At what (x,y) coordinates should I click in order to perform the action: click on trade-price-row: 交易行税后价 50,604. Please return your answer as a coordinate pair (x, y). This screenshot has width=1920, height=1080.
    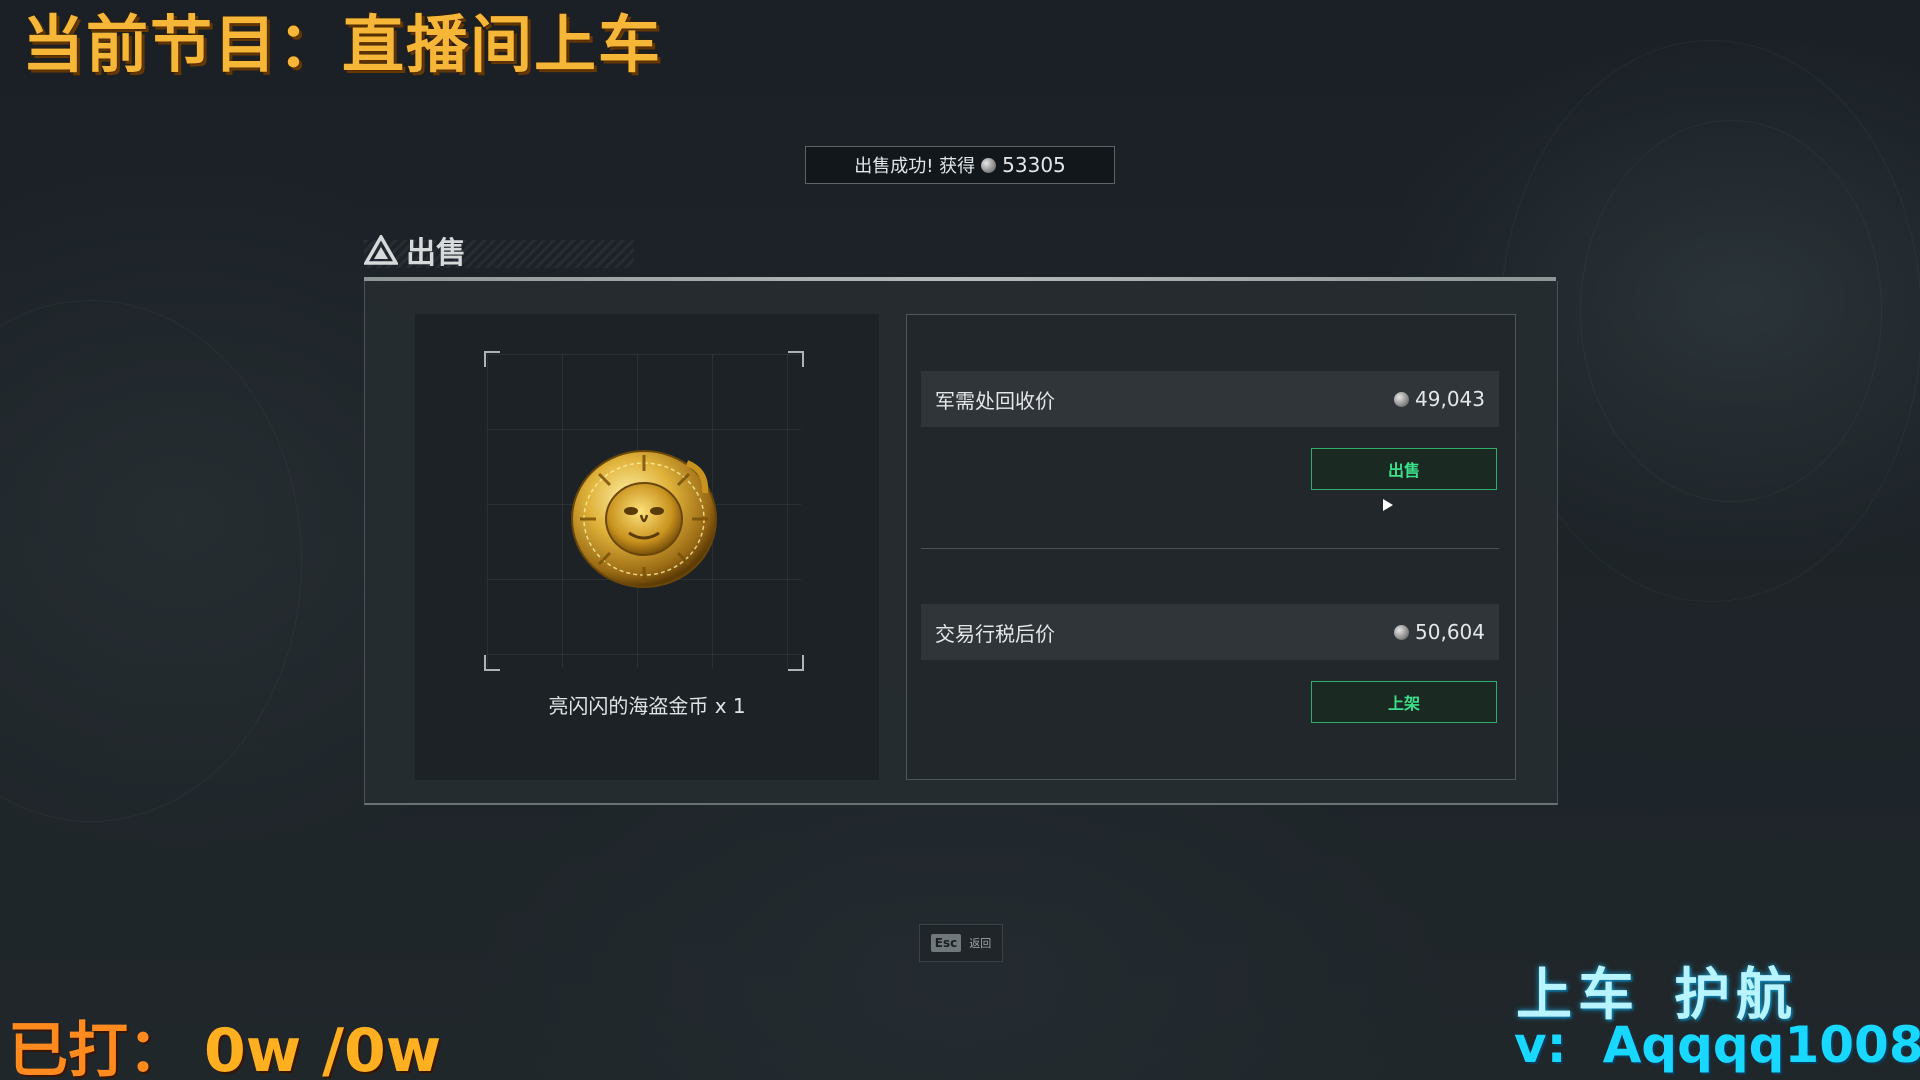
    Looking at the image, I should click on (1210, 632).